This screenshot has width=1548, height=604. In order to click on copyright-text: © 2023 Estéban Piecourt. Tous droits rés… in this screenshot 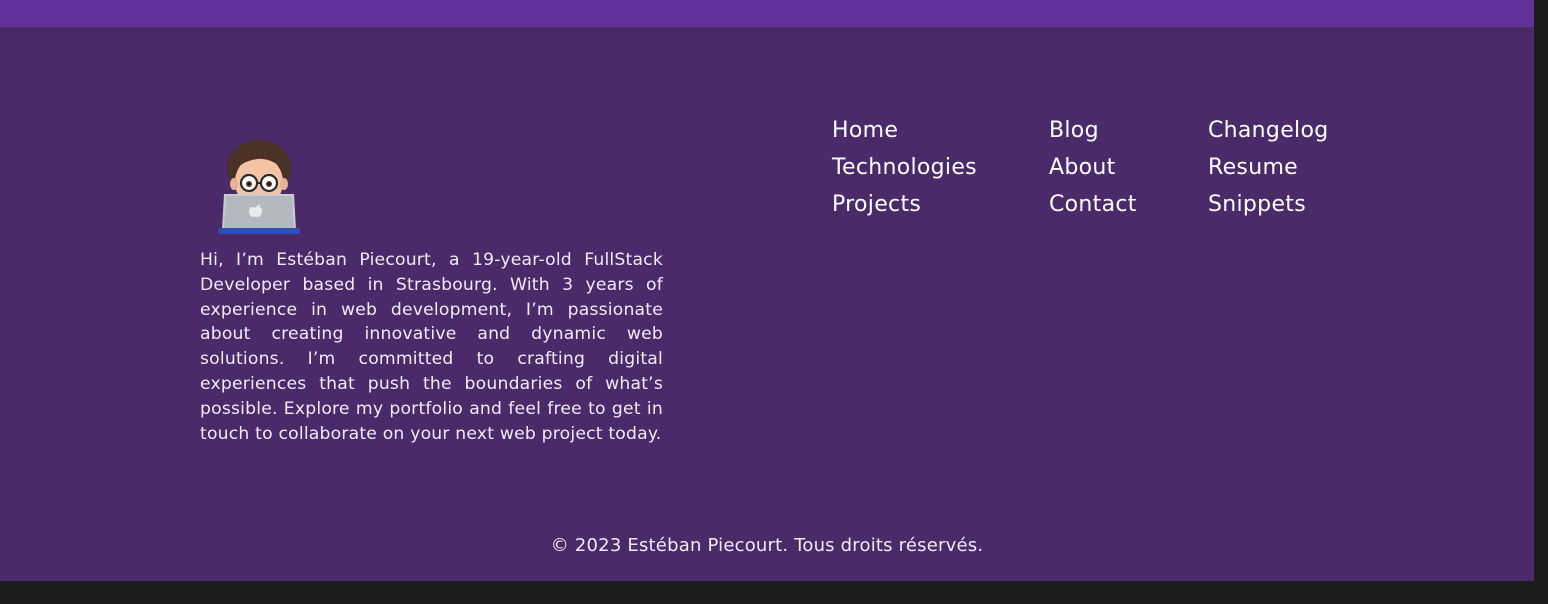, I will do `click(767, 545)`.